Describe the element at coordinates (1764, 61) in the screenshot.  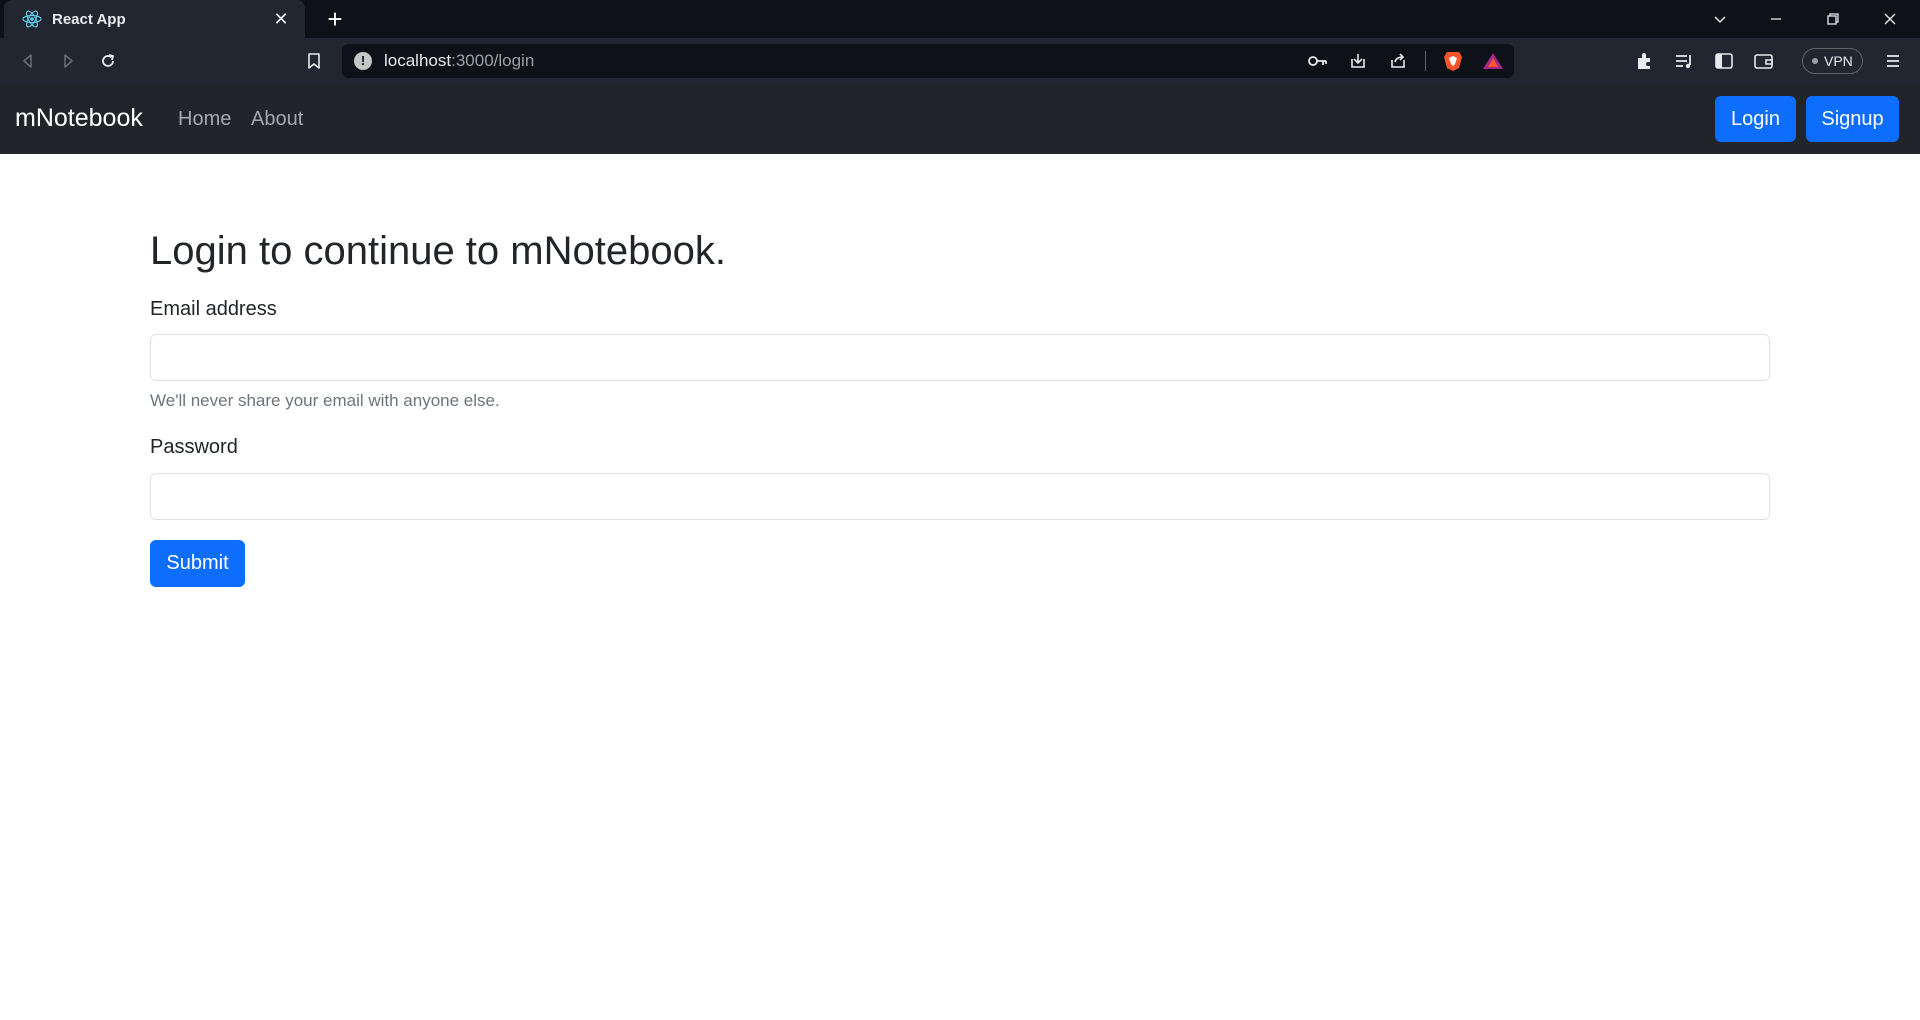
I see `wallet-icon` at that location.